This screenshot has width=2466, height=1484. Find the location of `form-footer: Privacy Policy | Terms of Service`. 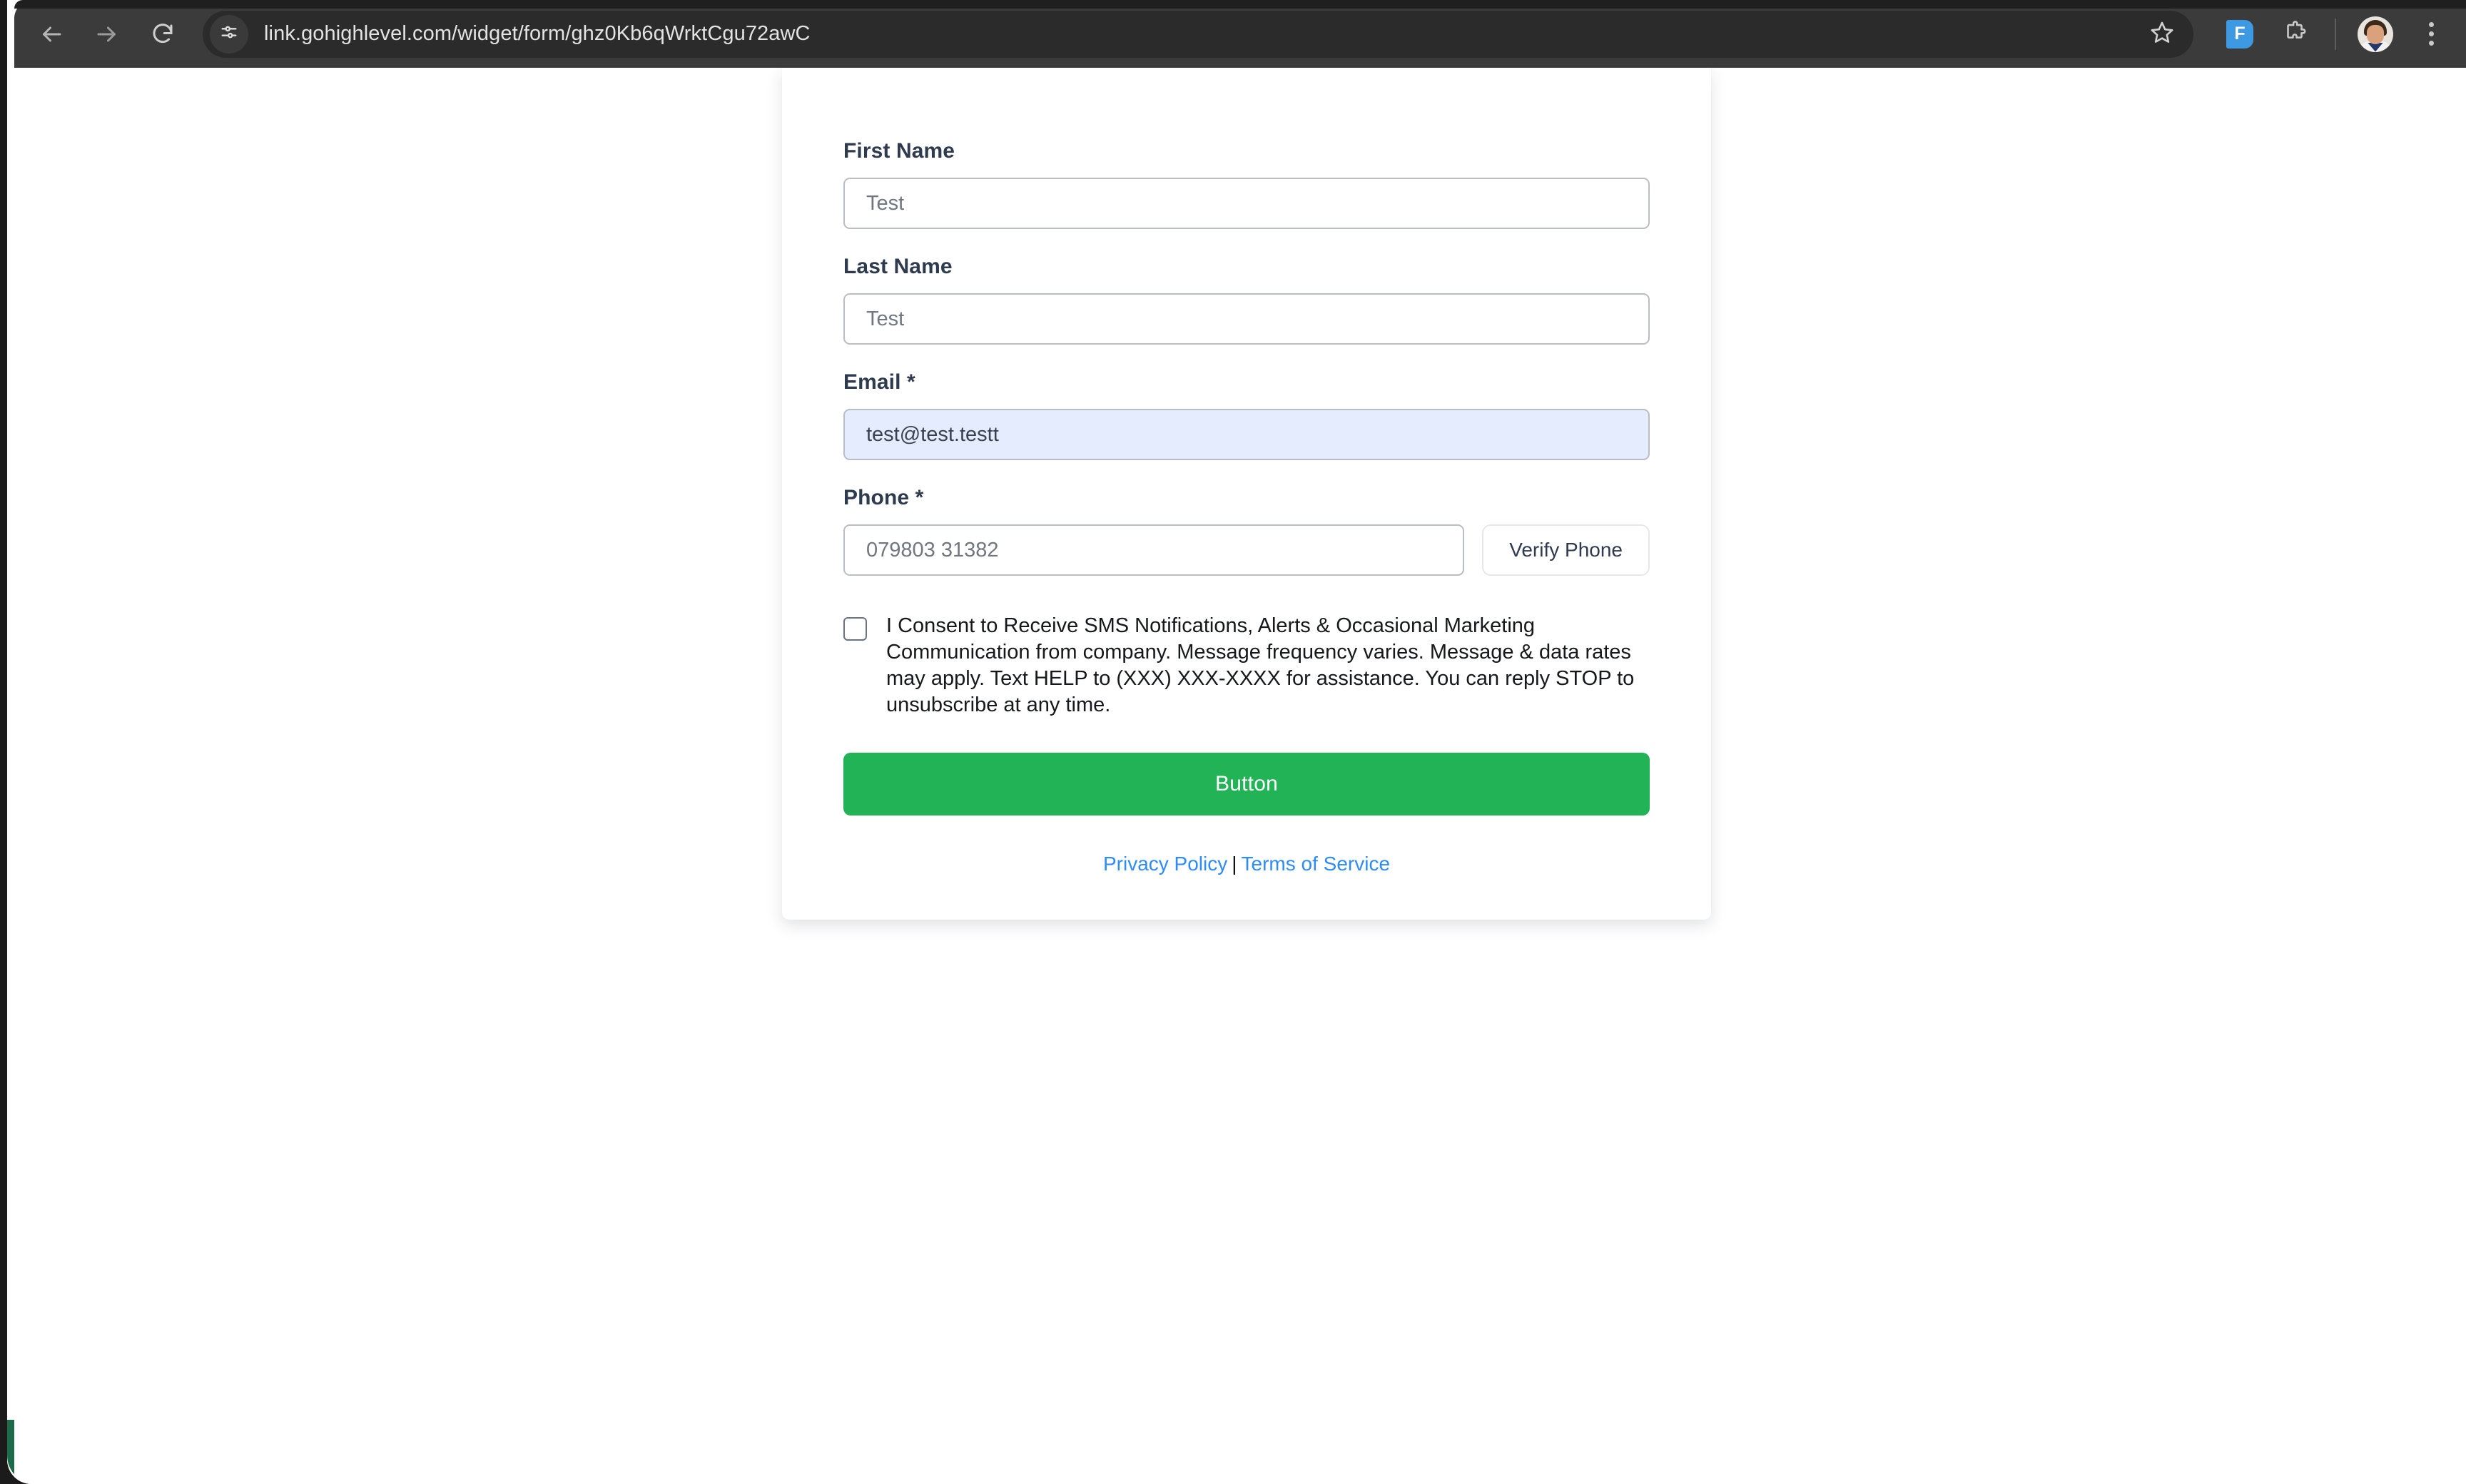

form-footer: Privacy Policy | Terms of Service is located at coordinates (1246, 864).